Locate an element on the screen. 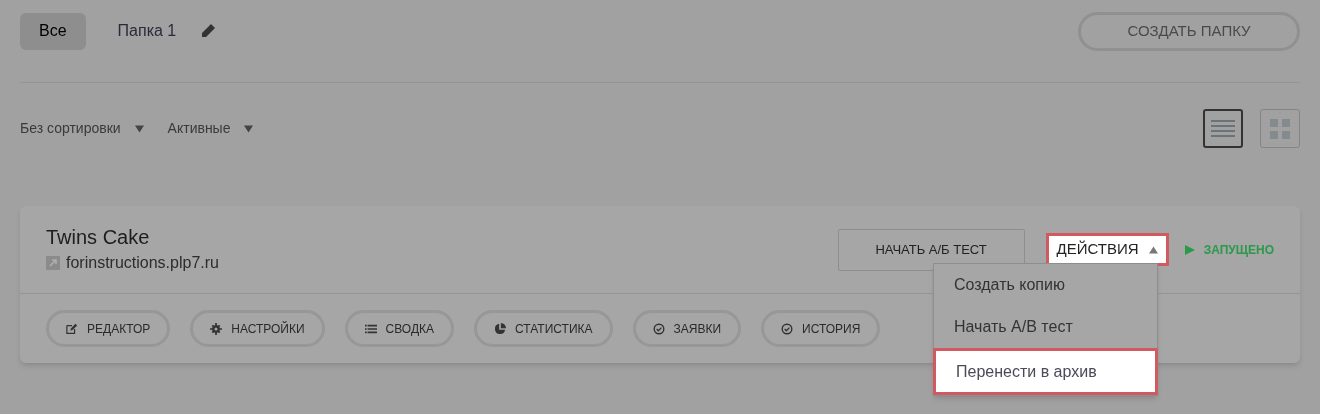 This screenshot has height=414, width=1320. card-action-button: РЕДАКТОР is located at coordinates (108, 328).